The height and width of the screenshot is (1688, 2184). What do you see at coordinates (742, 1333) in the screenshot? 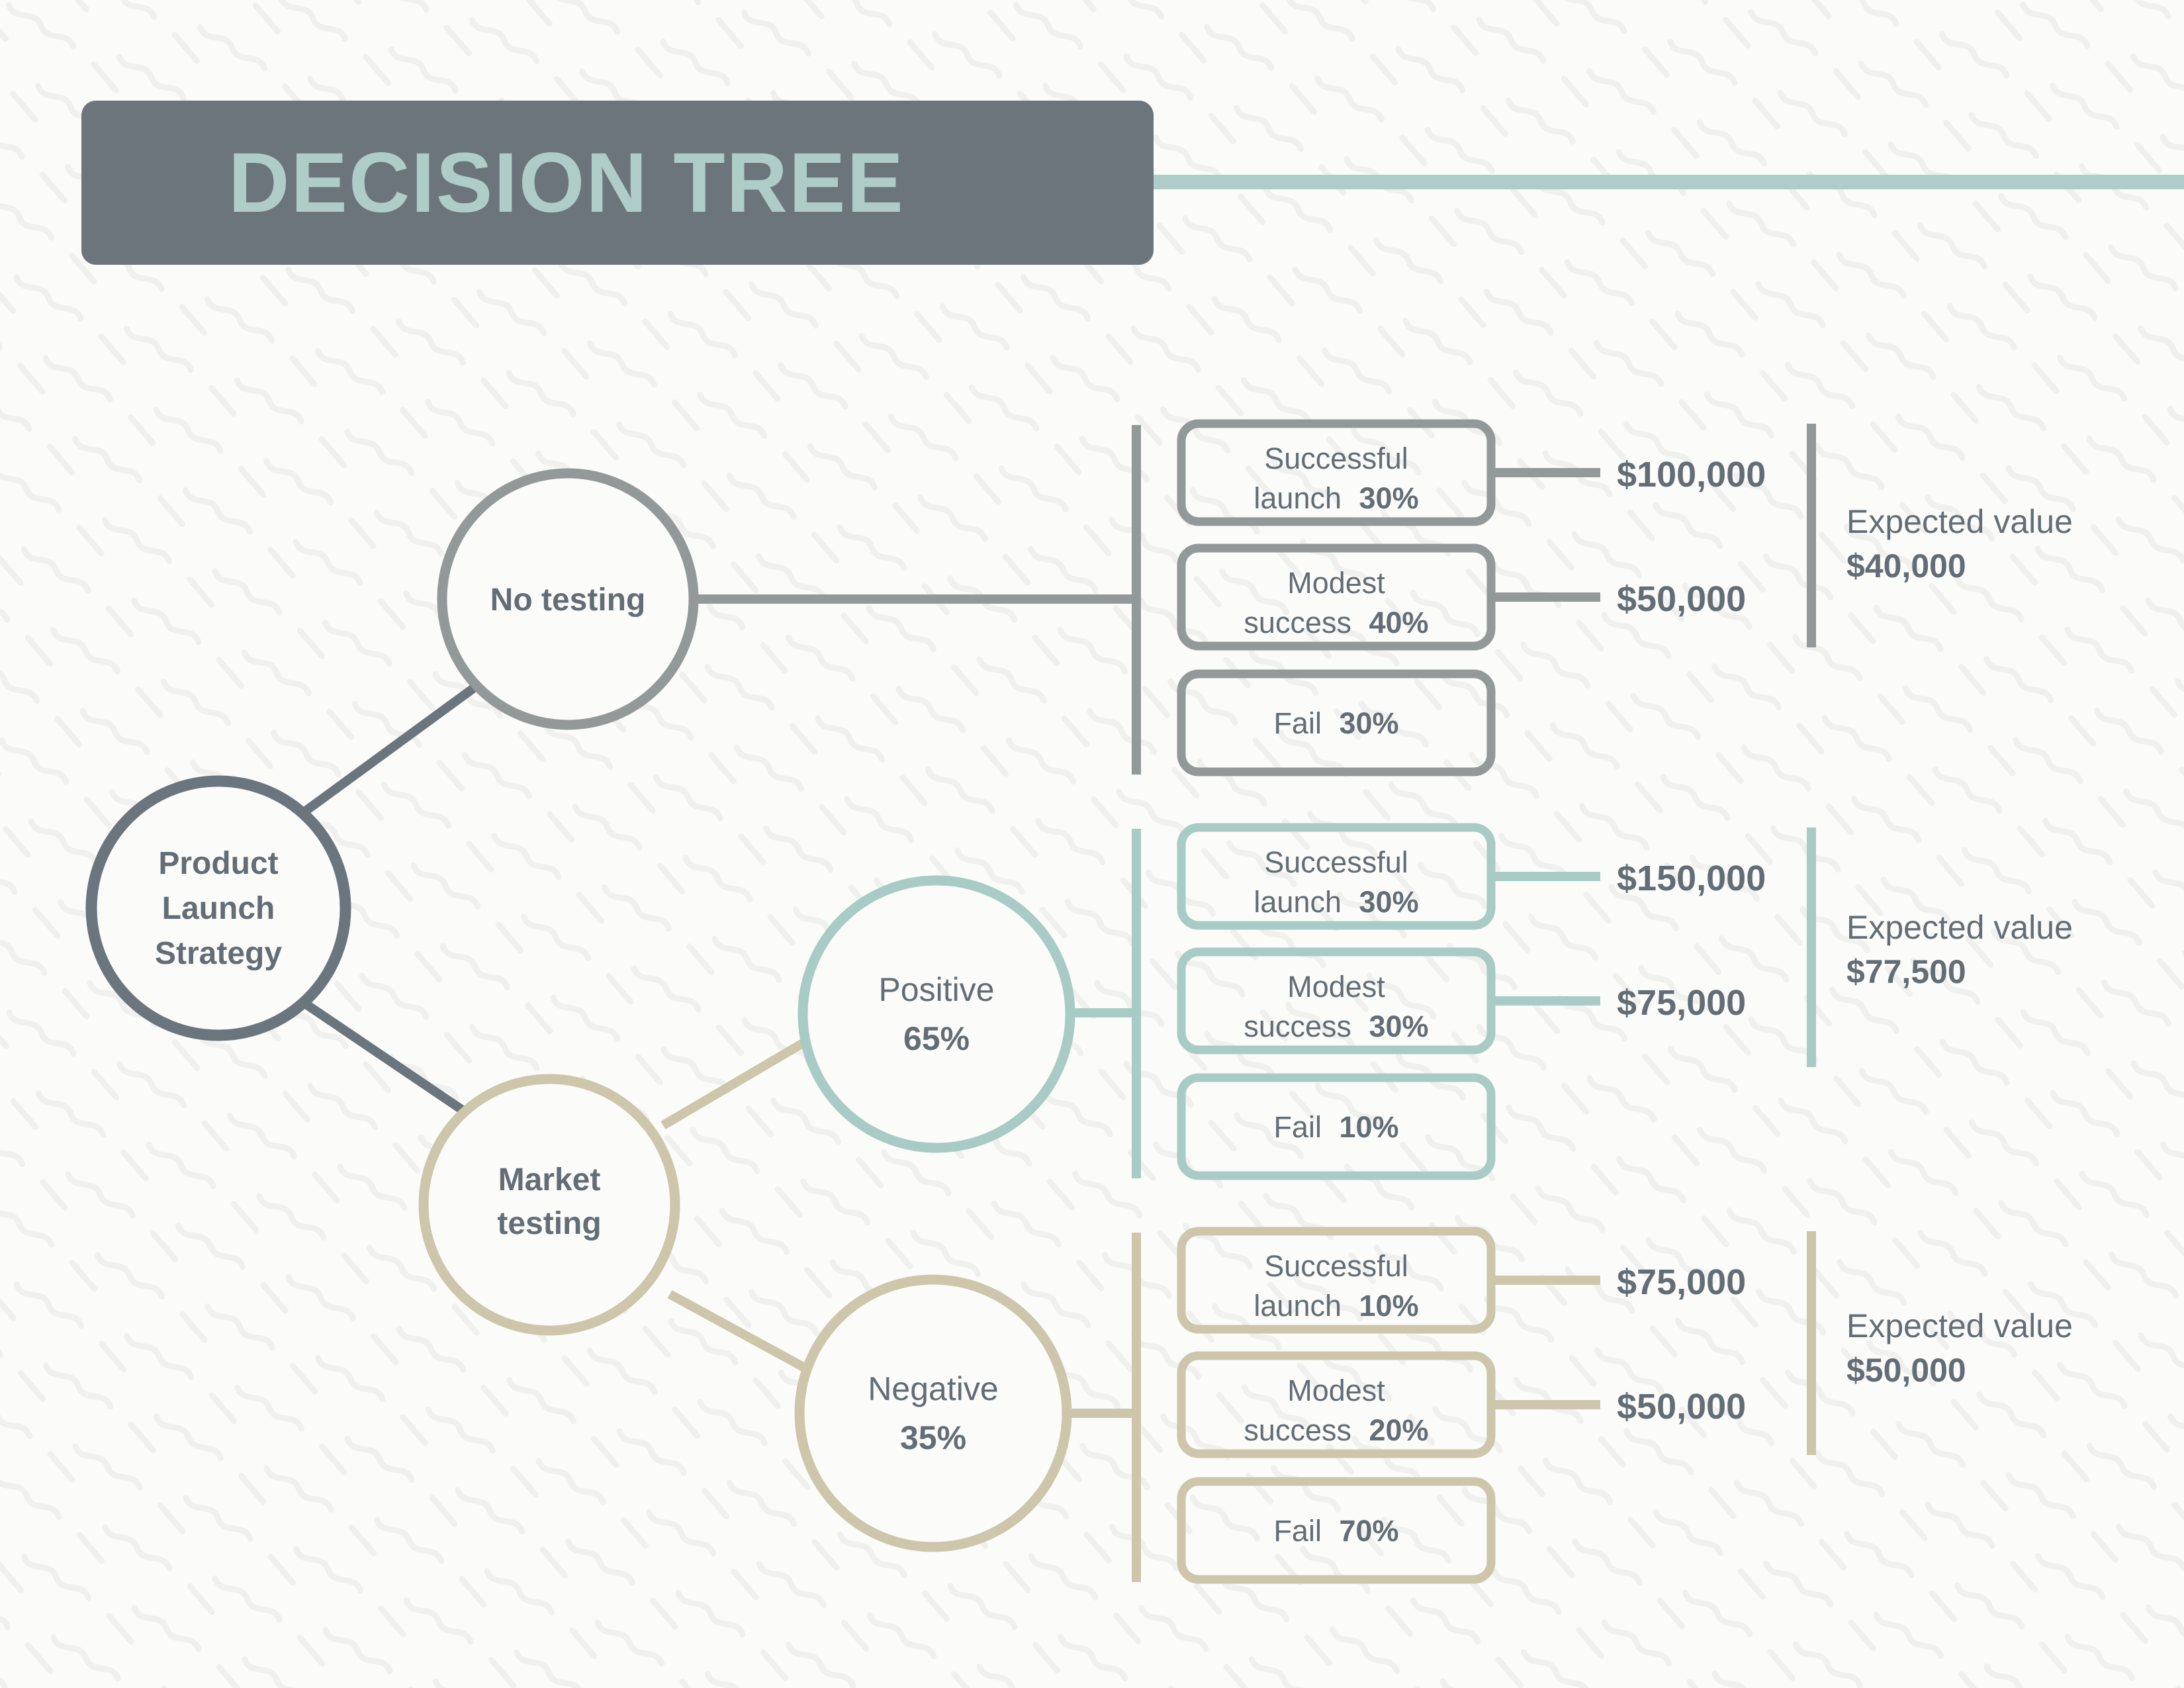
I see `edge-market-to-negative` at bounding box center [742, 1333].